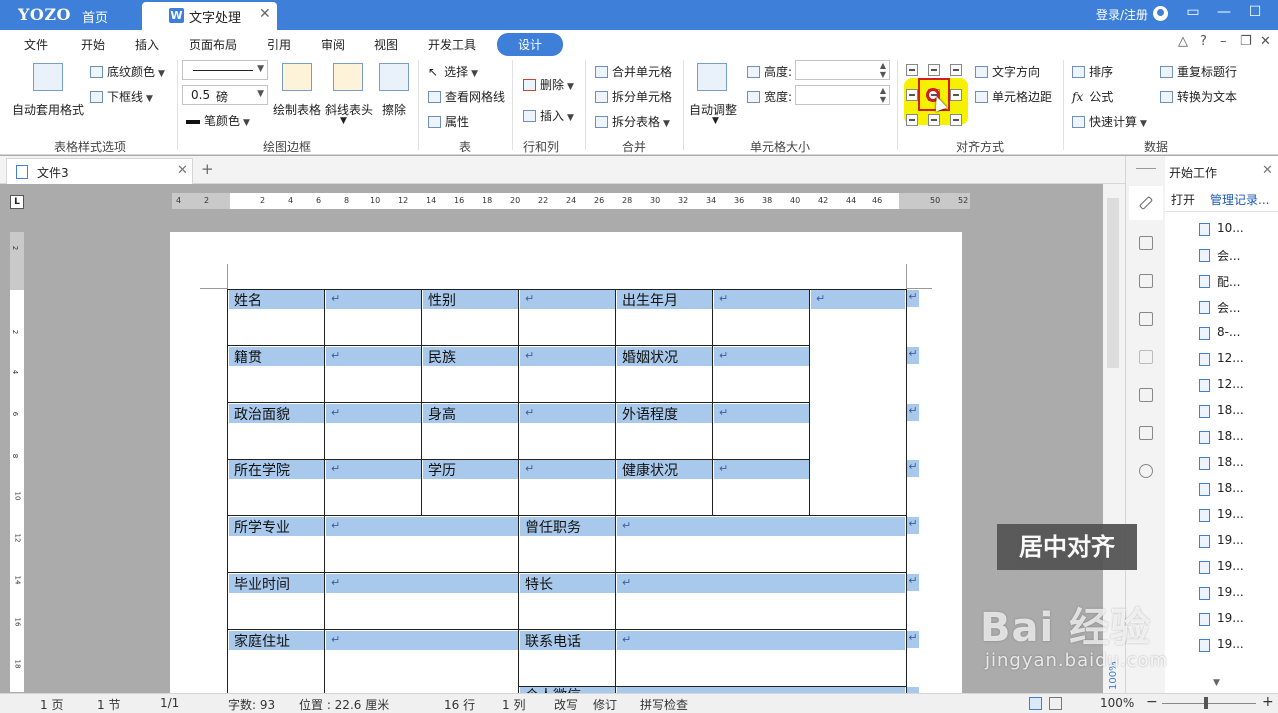  Describe the element at coordinates (1198, 96) in the screenshot. I see `convert-to-text-button: 转换为文本` at that location.